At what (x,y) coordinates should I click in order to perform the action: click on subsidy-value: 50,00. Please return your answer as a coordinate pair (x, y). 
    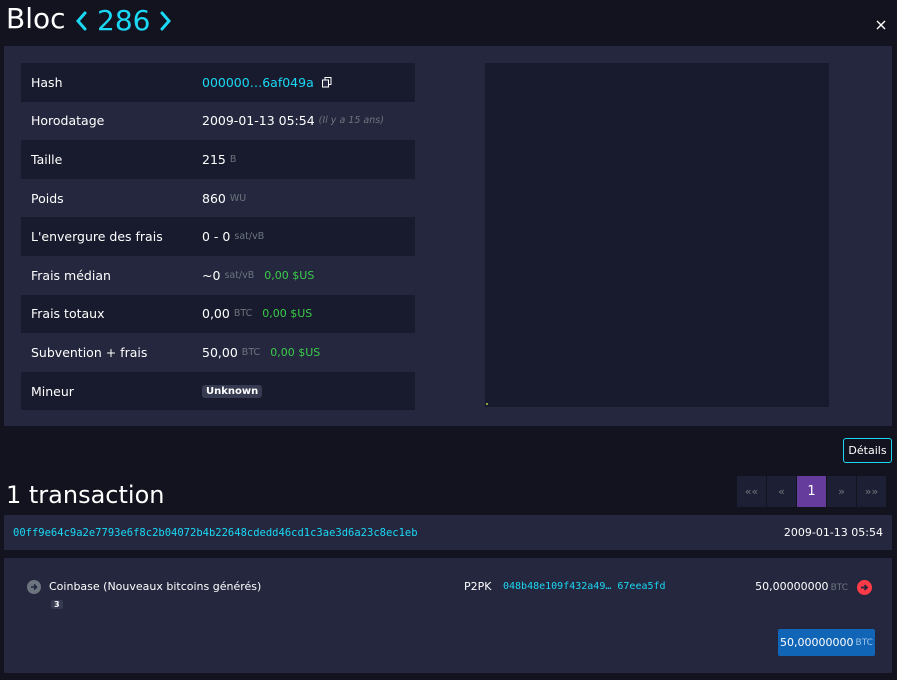
    Looking at the image, I should click on (220, 352).